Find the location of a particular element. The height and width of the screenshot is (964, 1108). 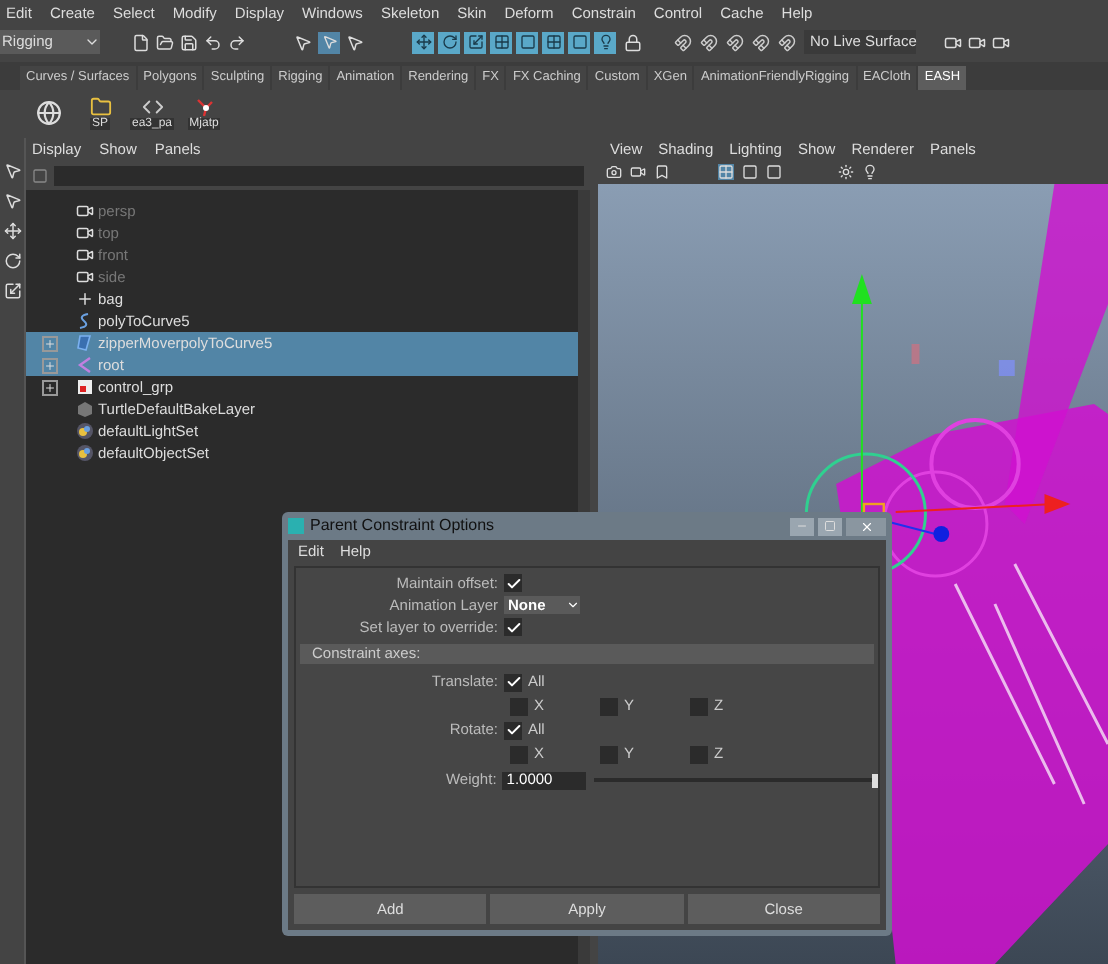

dialog-title: Parent Constraint Options is located at coordinates (402, 526).